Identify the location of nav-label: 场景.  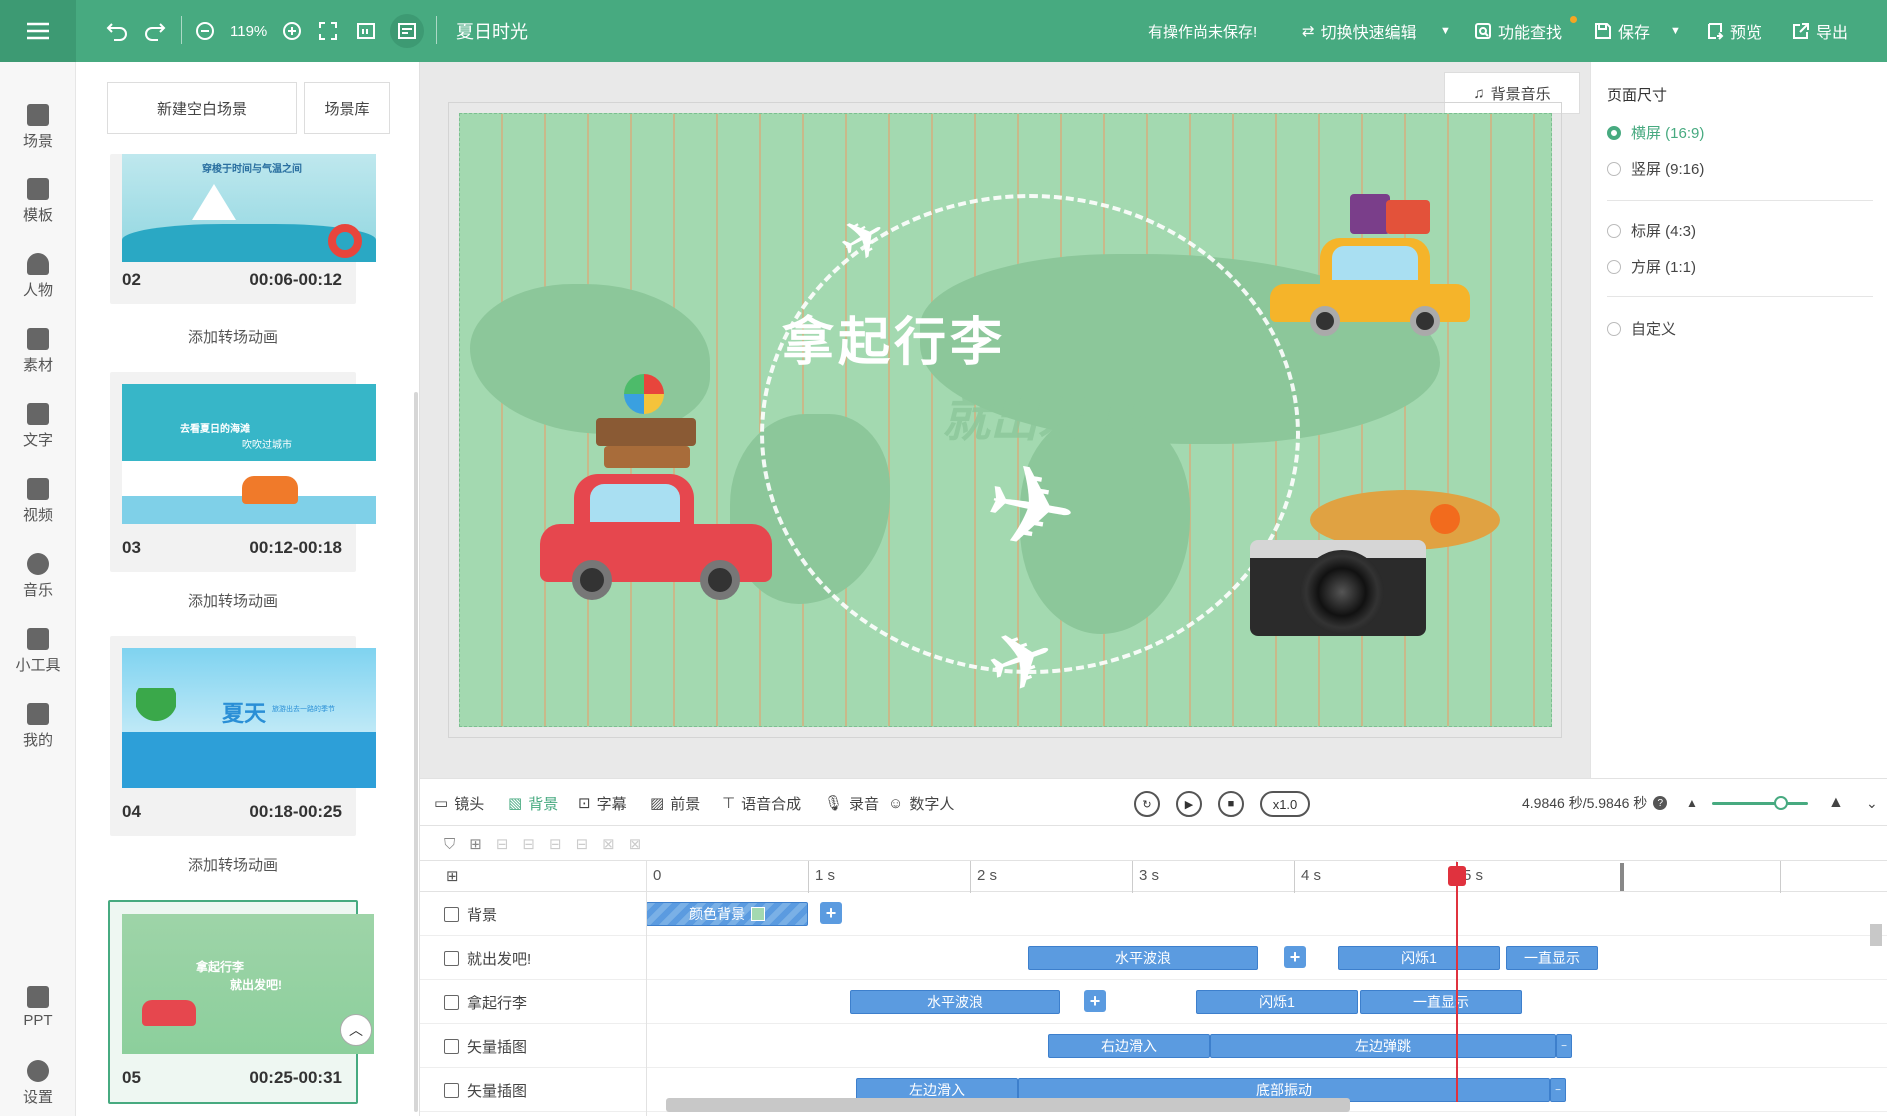
(37, 141).